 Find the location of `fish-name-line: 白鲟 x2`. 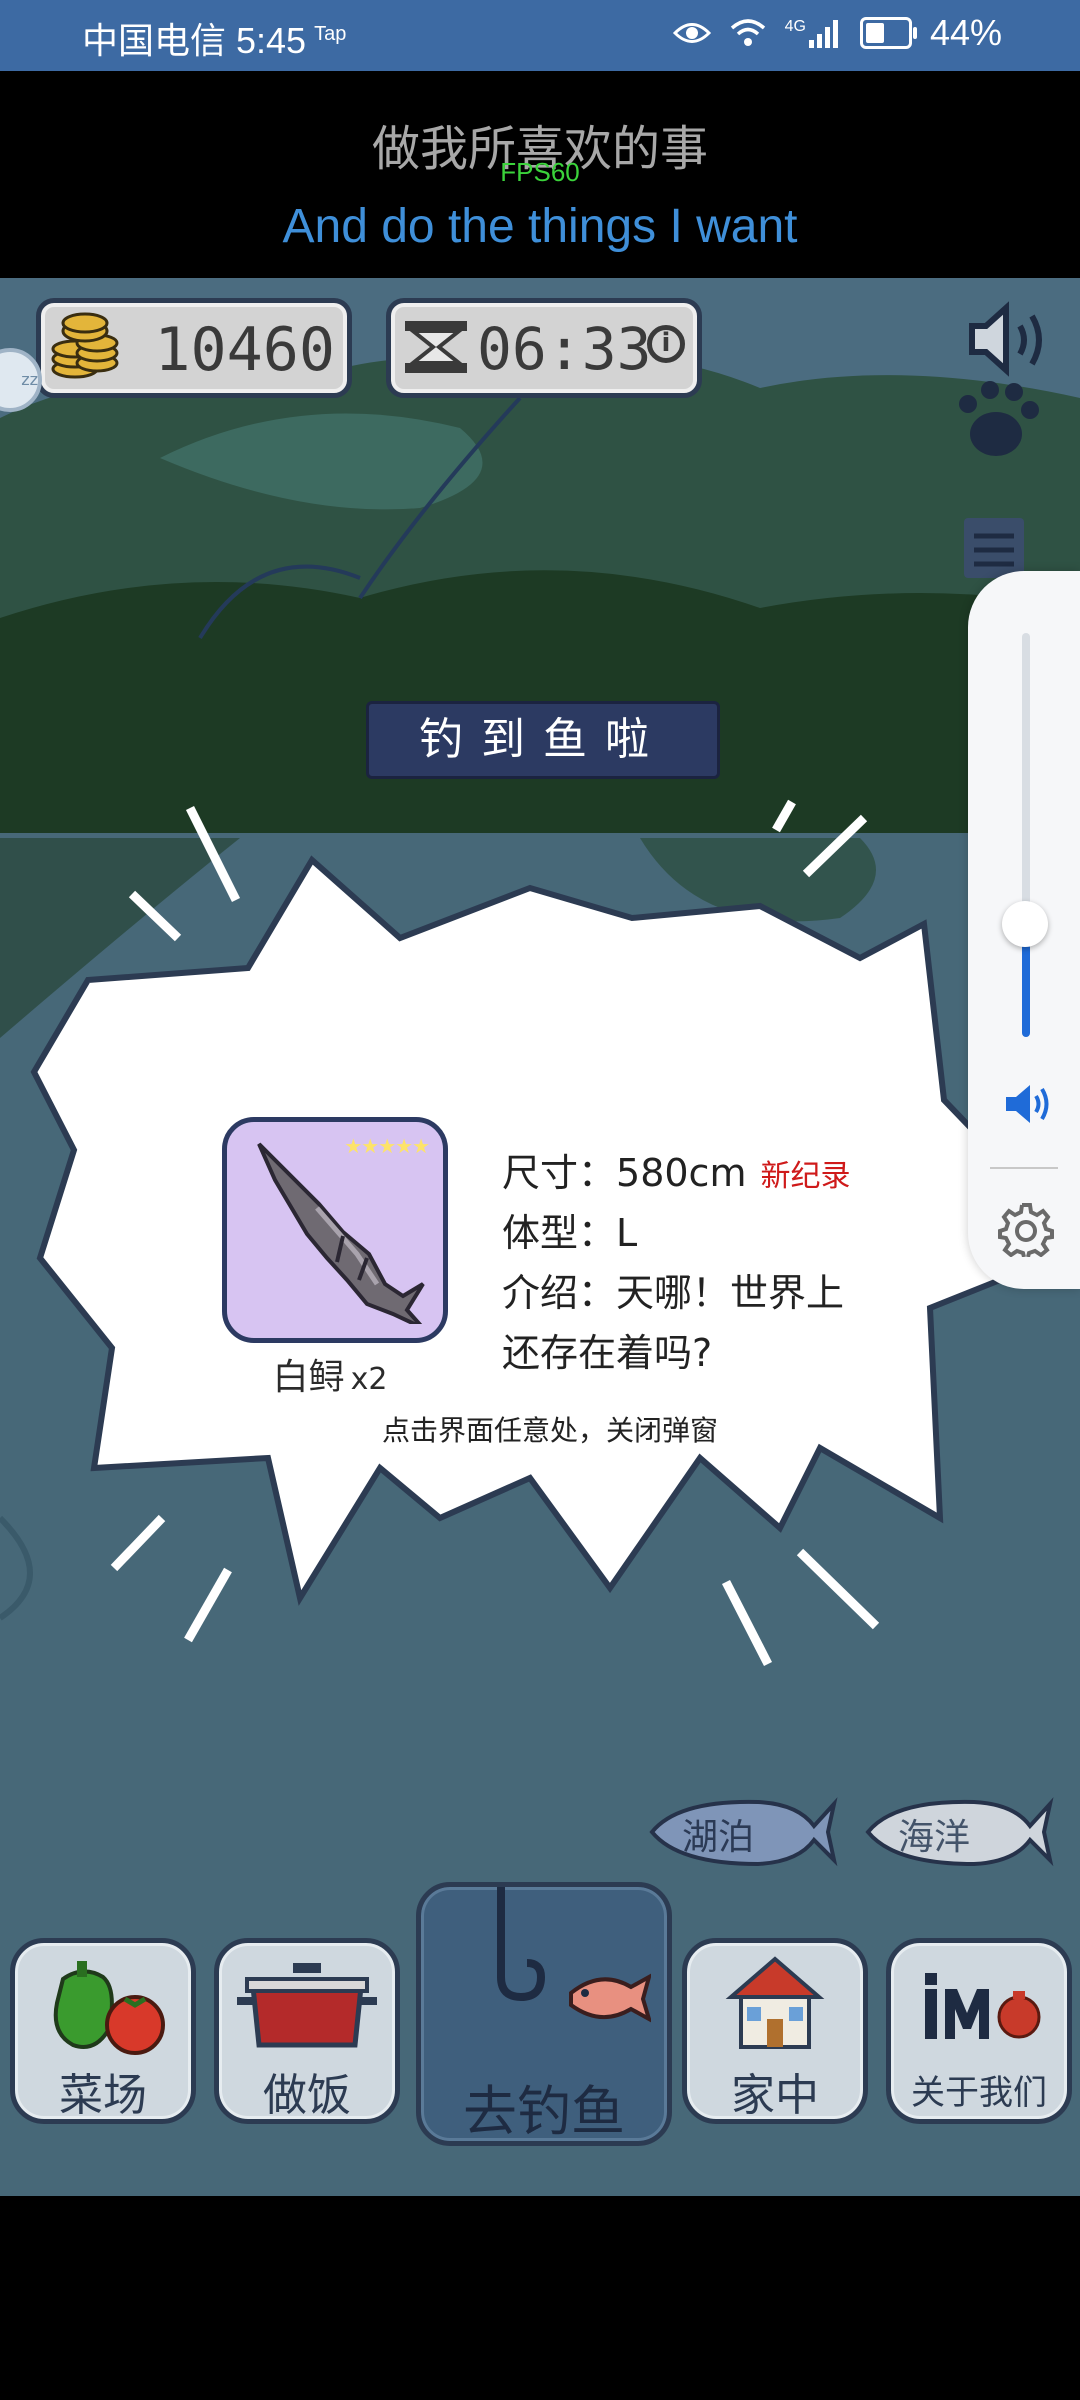

fish-name-line: 白鲟 x2 is located at coordinates (330, 1374).